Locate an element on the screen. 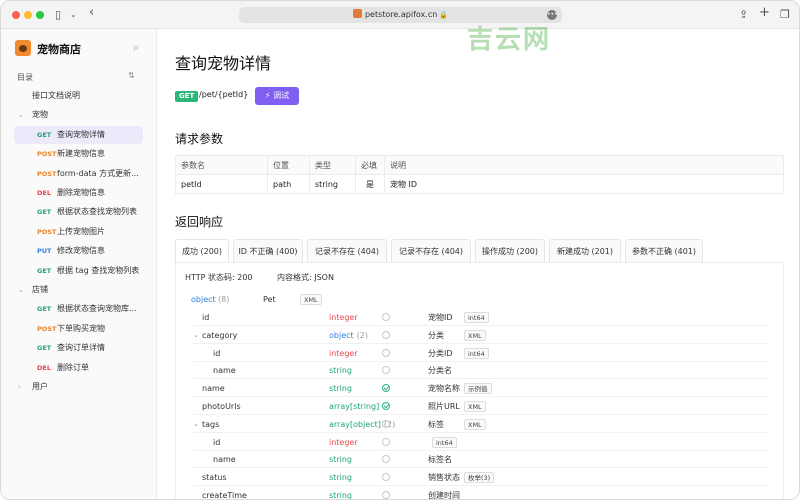  sidebar-item: DEL 删除订单 is located at coordinates (78, 368).